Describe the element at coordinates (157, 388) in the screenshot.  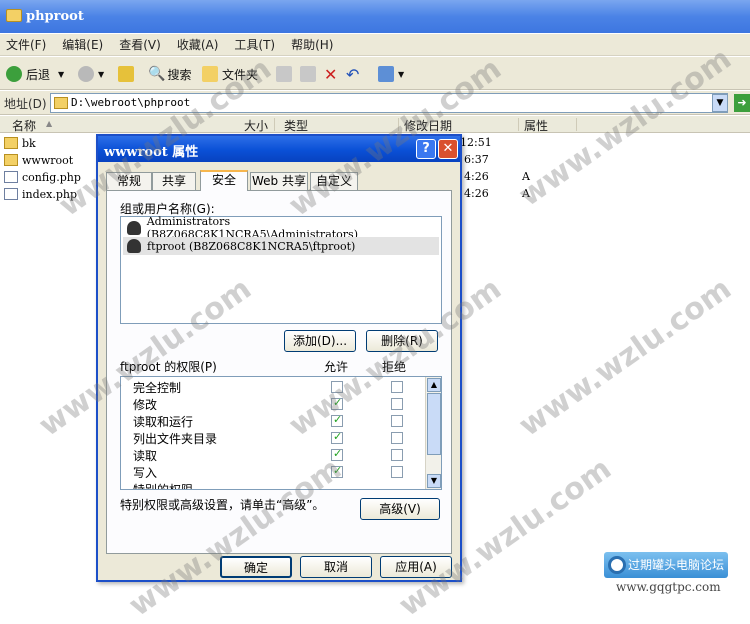
I see `perm-name: 完全控制` at that location.